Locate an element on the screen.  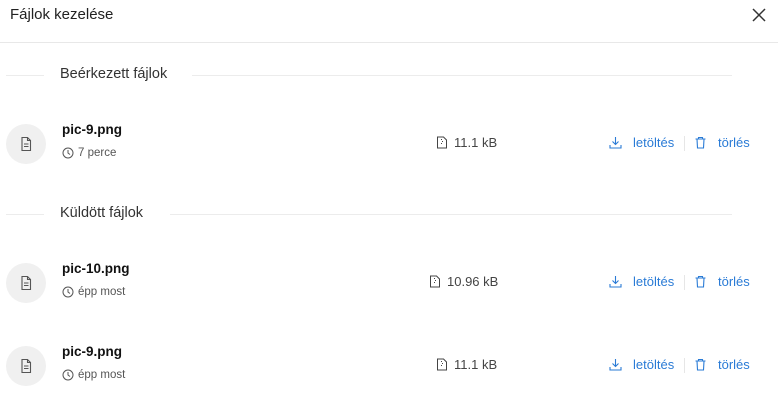
dialog-title: Fájlok kezelése is located at coordinates (62, 14).